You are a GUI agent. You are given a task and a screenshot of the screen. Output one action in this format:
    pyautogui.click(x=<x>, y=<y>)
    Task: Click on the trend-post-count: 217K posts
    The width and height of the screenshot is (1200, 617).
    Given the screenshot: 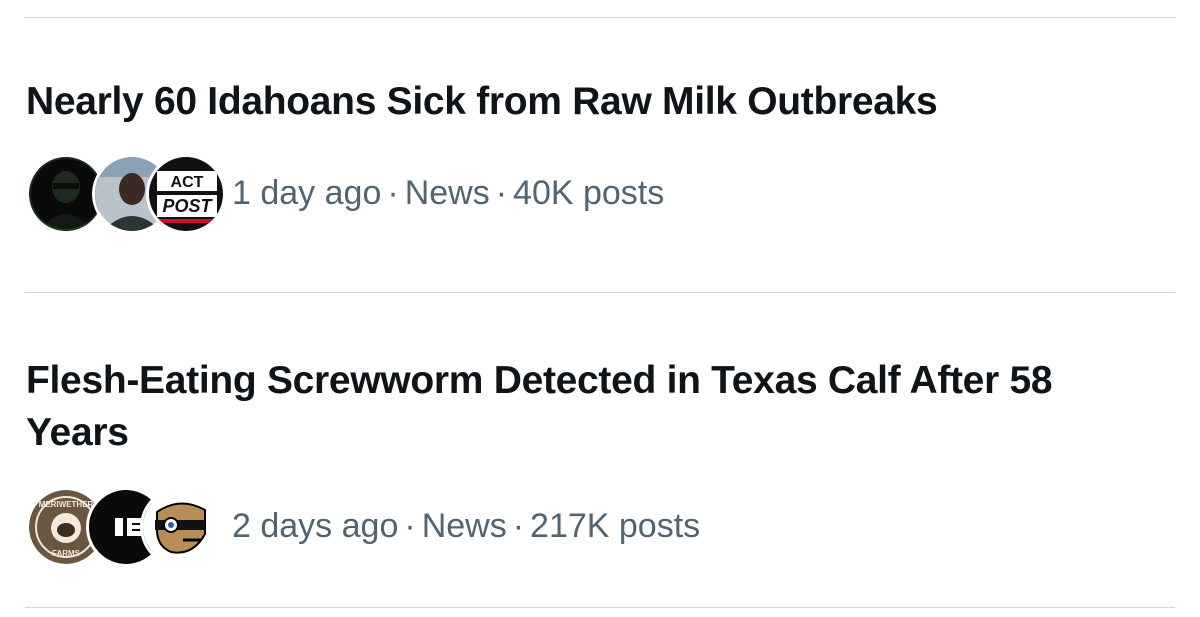 What is the action you would take?
    pyautogui.click(x=615, y=525)
    